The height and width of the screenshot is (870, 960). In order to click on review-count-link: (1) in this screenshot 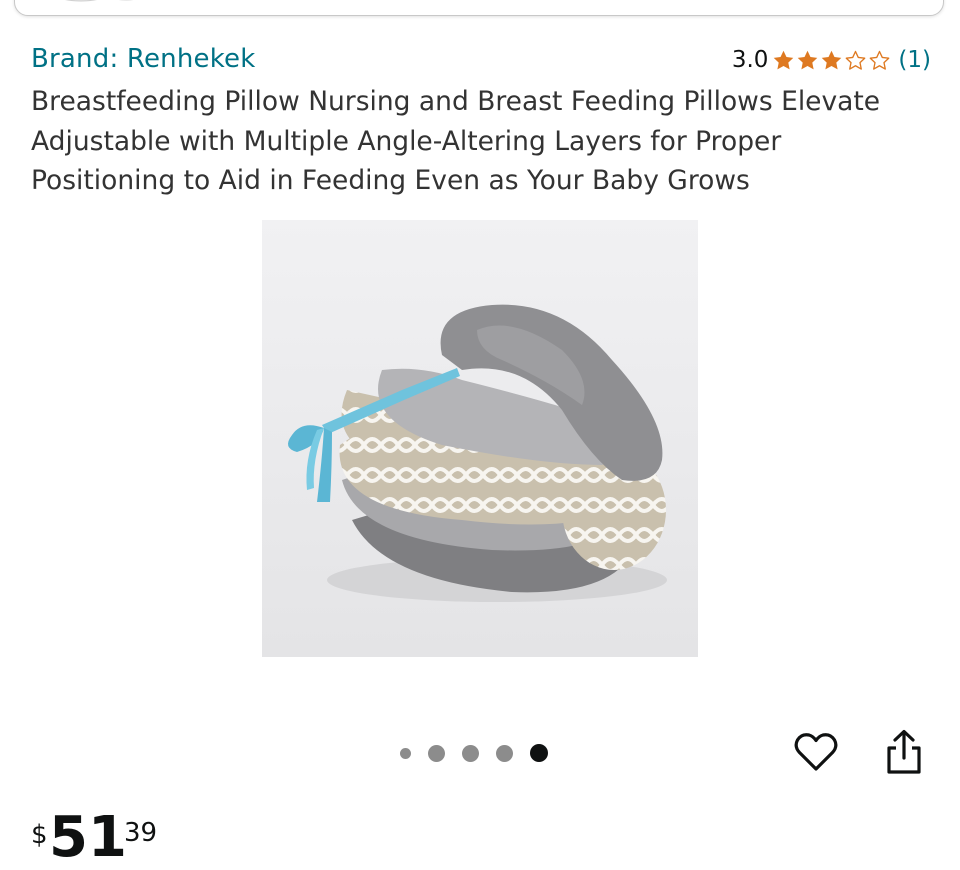, I will do `click(914, 60)`.